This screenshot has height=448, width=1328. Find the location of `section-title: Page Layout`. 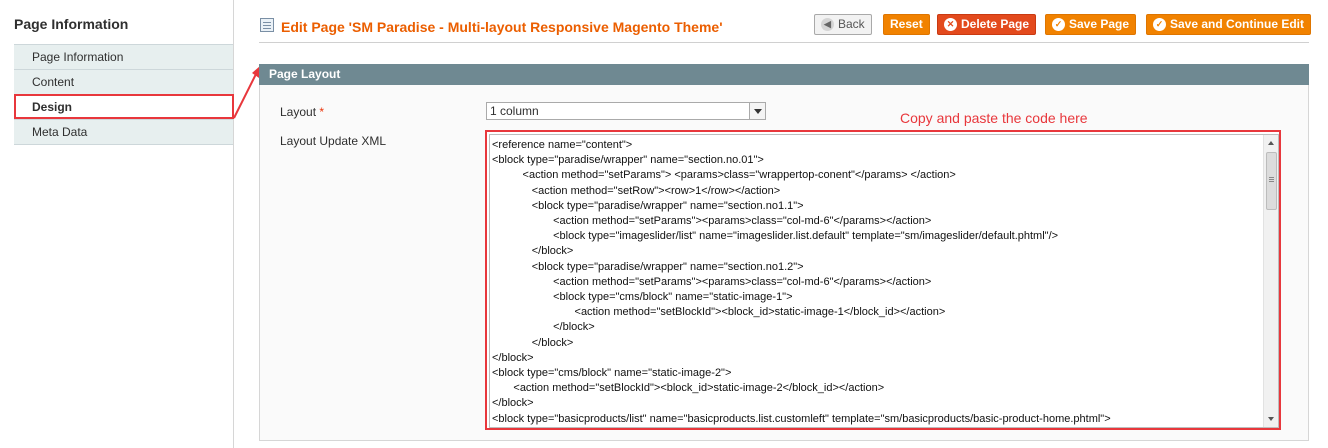

section-title: Page Layout is located at coordinates (784, 74).